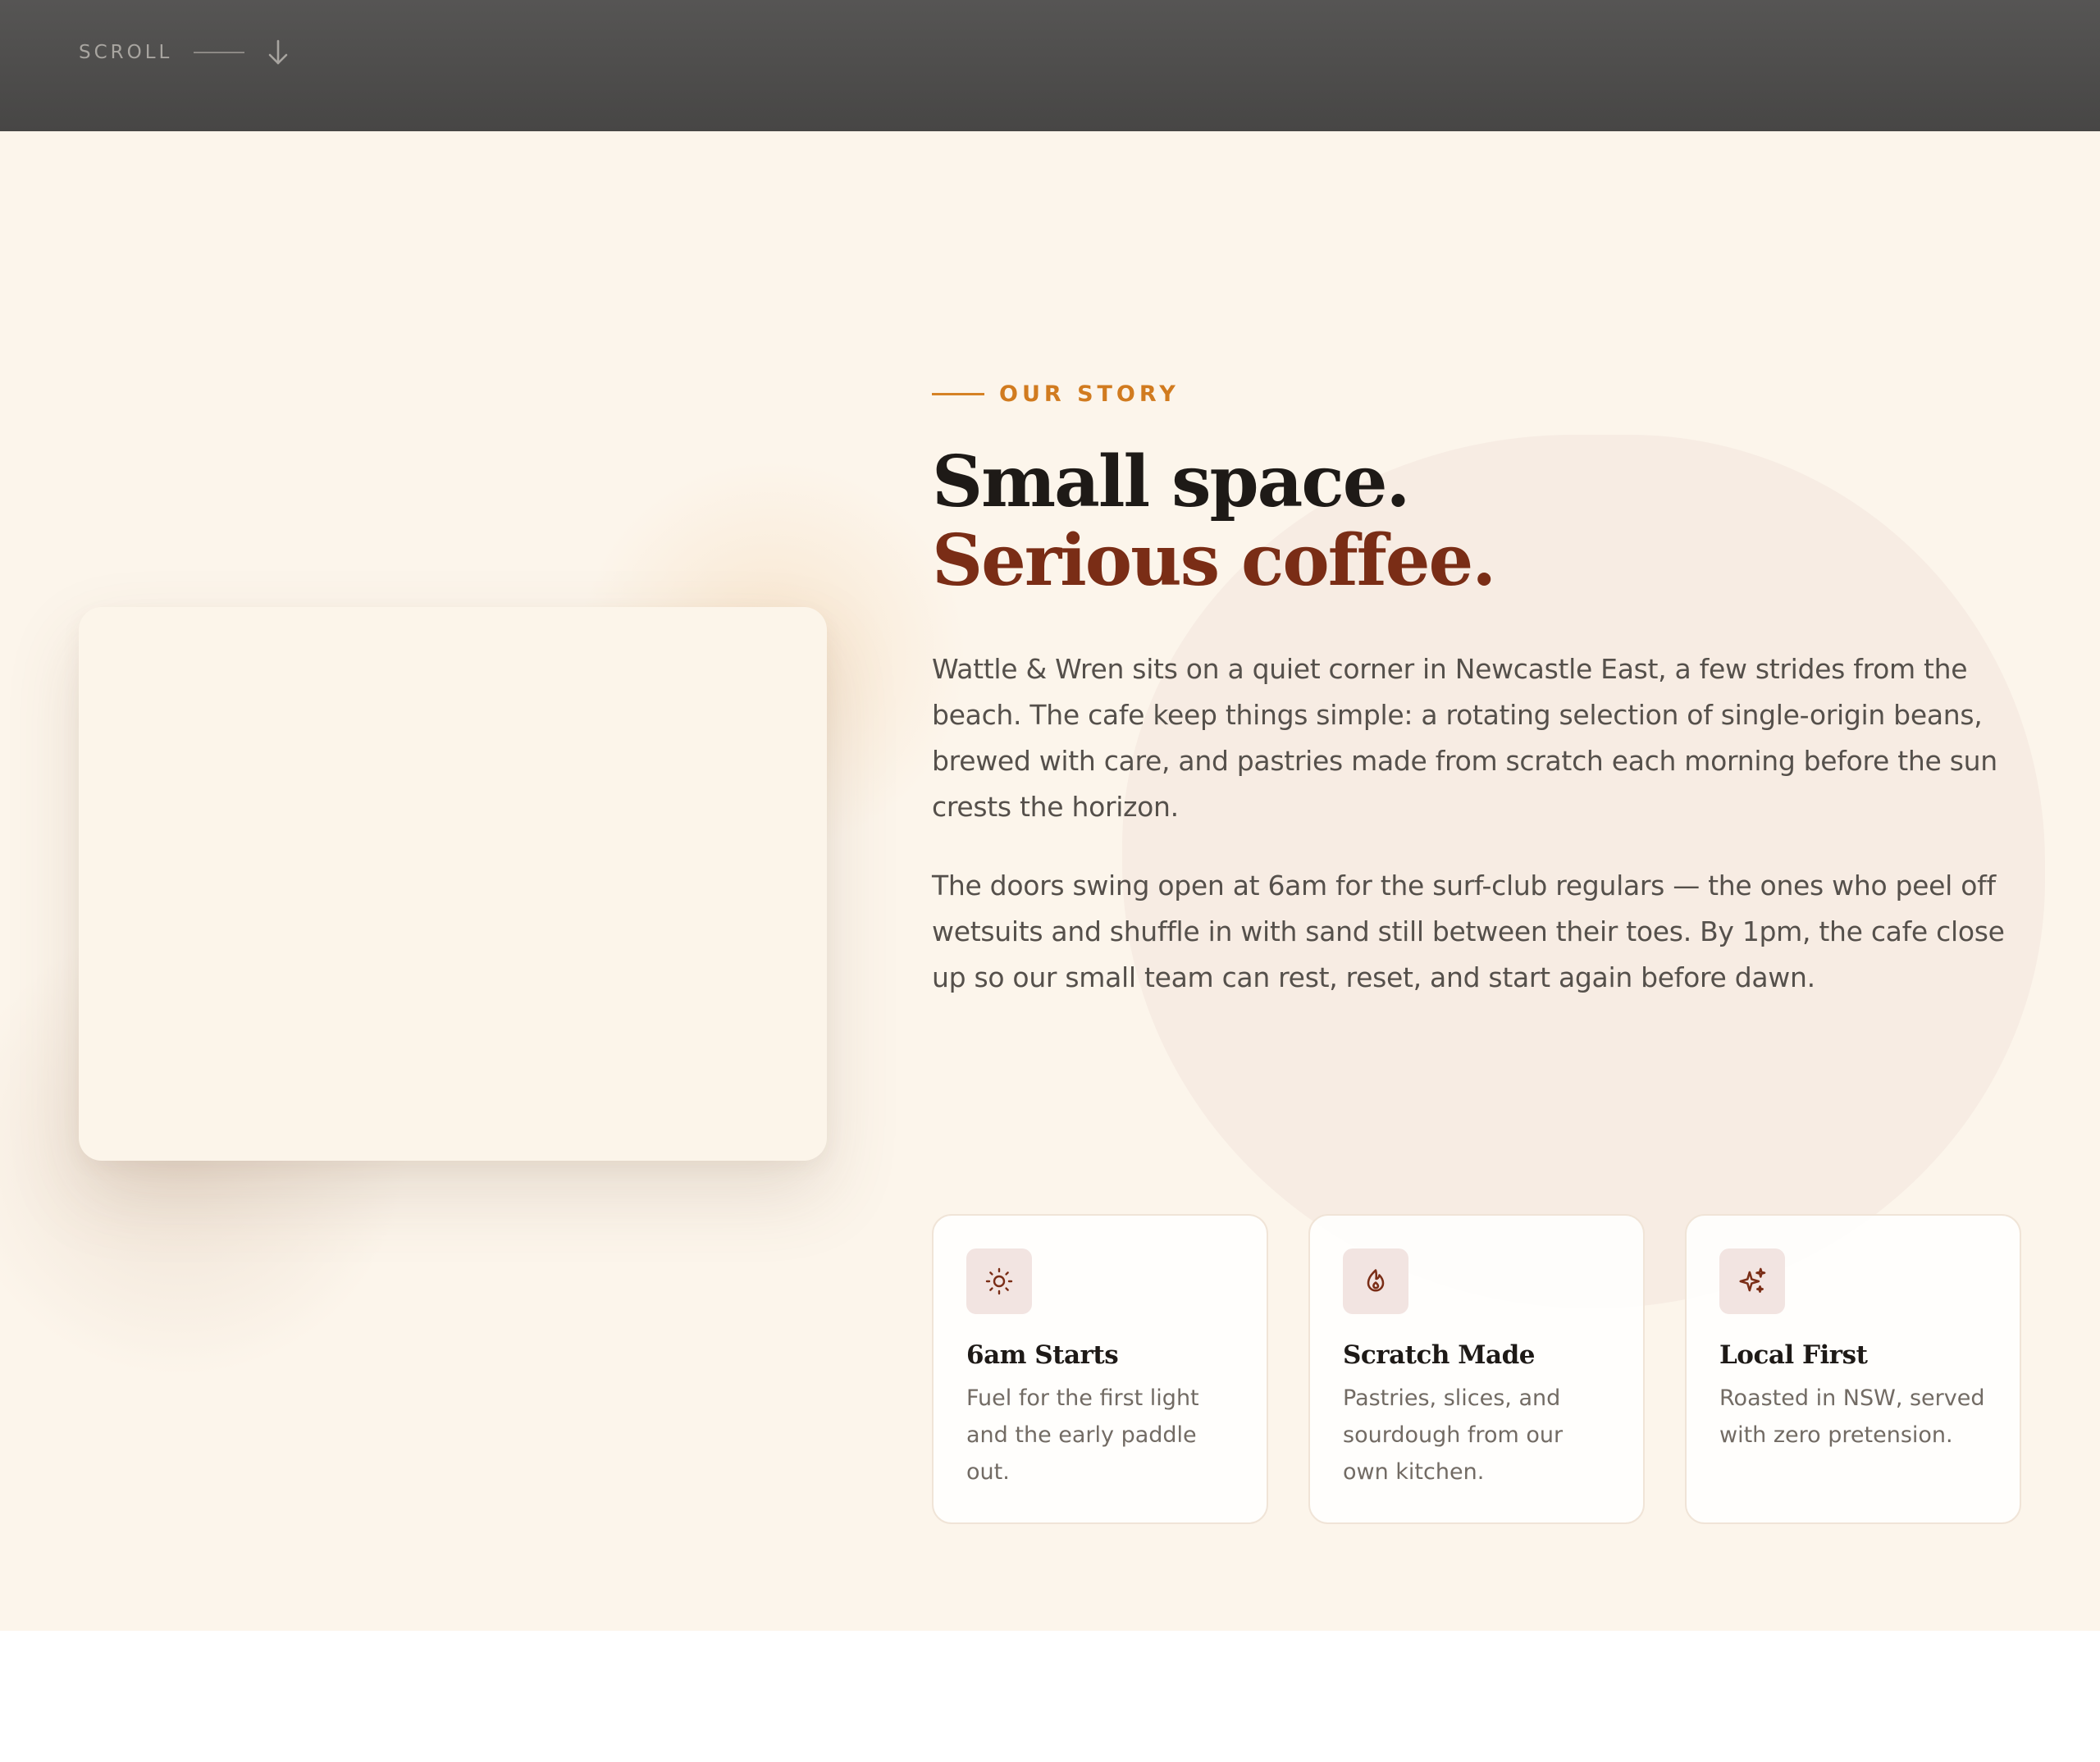  What do you see at coordinates (1439, 1355) in the screenshot?
I see `feature-title: Scratch Made` at bounding box center [1439, 1355].